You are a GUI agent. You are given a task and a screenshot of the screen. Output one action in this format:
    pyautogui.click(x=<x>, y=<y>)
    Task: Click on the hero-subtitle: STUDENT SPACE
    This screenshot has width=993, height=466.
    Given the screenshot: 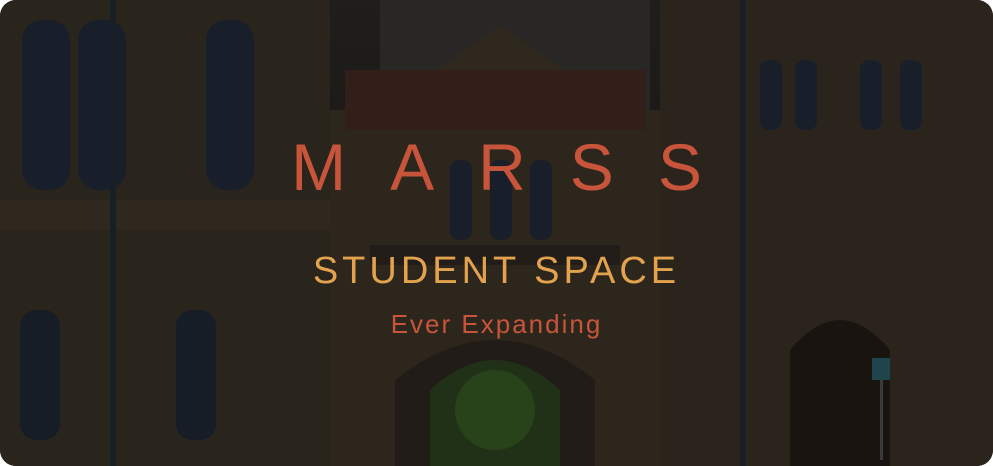 What is the action you would take?
    pyautogui.click(x=496, y=271)
    